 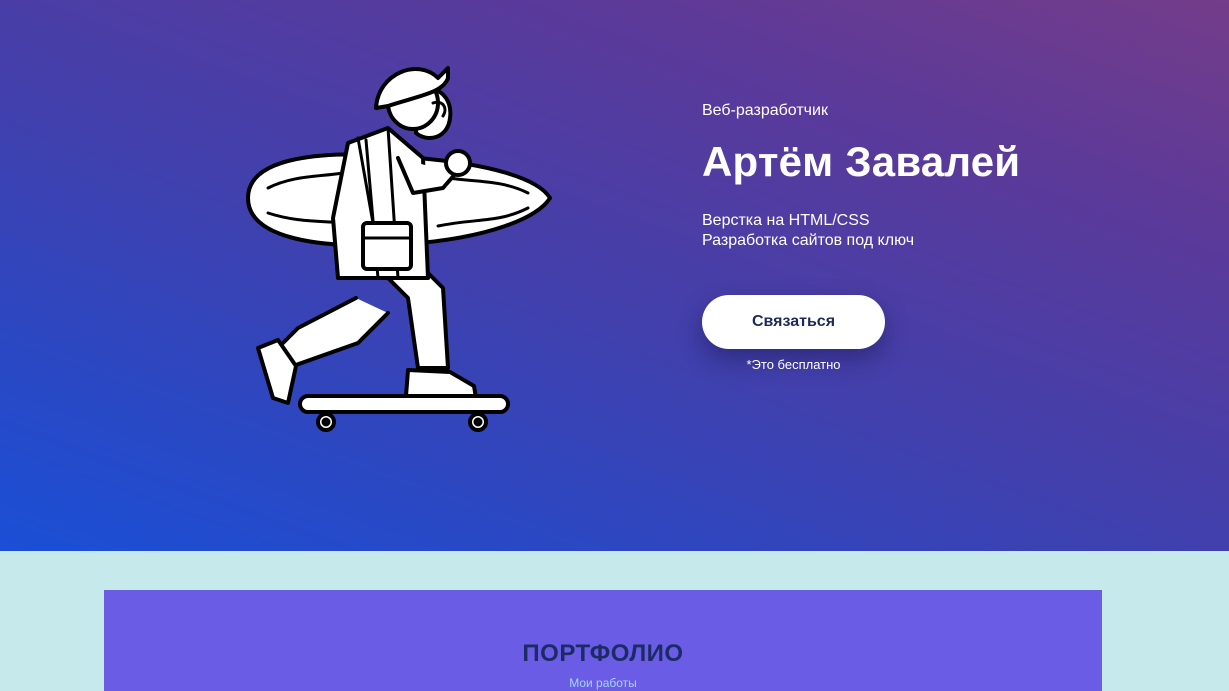 I want to click on front-shoe, so click(x=441, y=384).